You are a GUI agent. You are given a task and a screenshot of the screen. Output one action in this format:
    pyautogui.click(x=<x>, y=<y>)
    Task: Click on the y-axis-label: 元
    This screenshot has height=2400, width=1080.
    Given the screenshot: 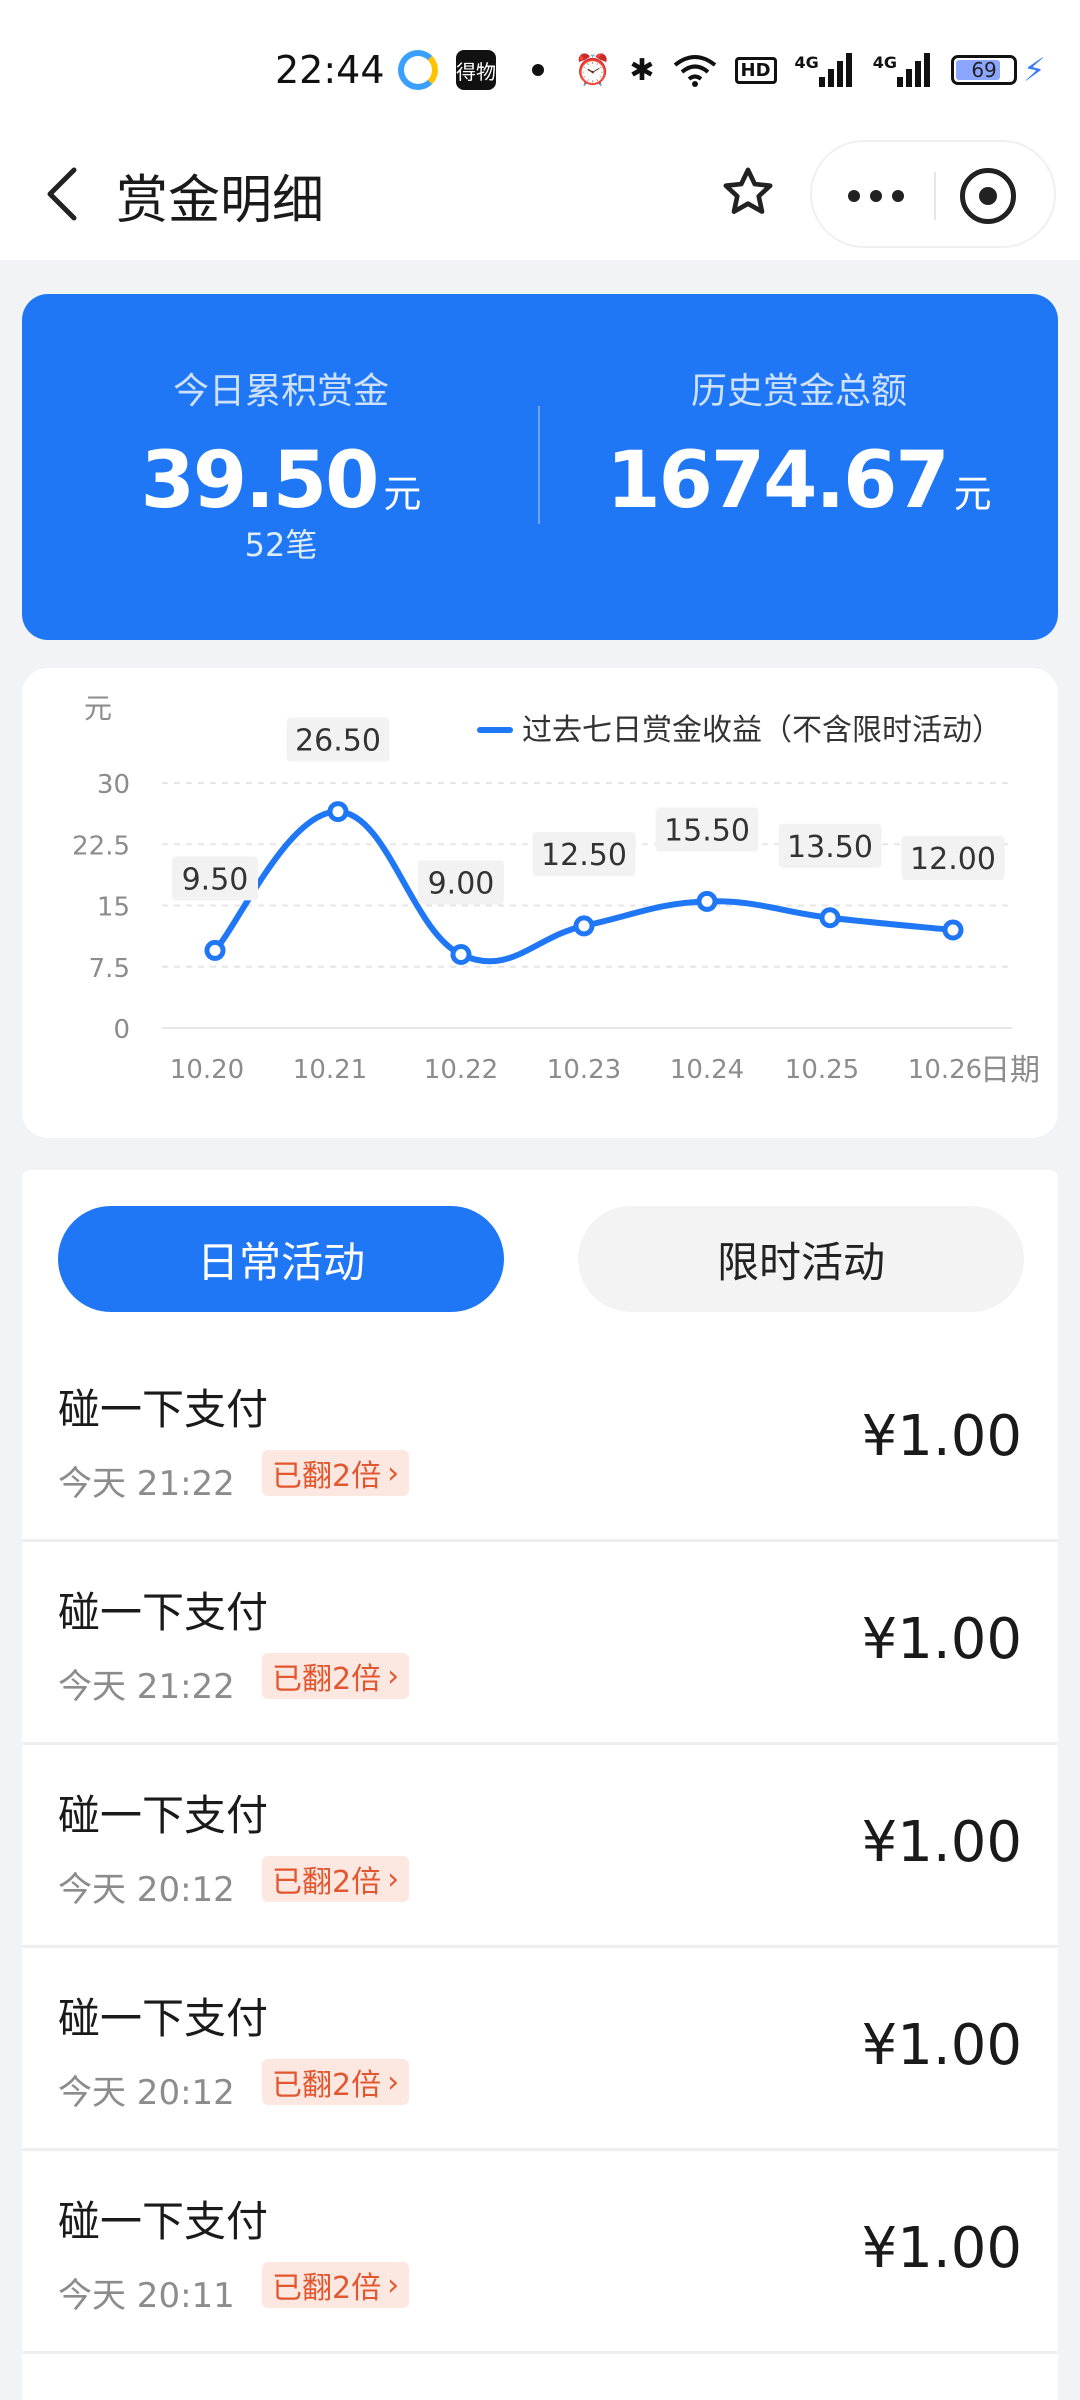 What is the action you would take?
    pyautogui.click(x=98, y=708)
    